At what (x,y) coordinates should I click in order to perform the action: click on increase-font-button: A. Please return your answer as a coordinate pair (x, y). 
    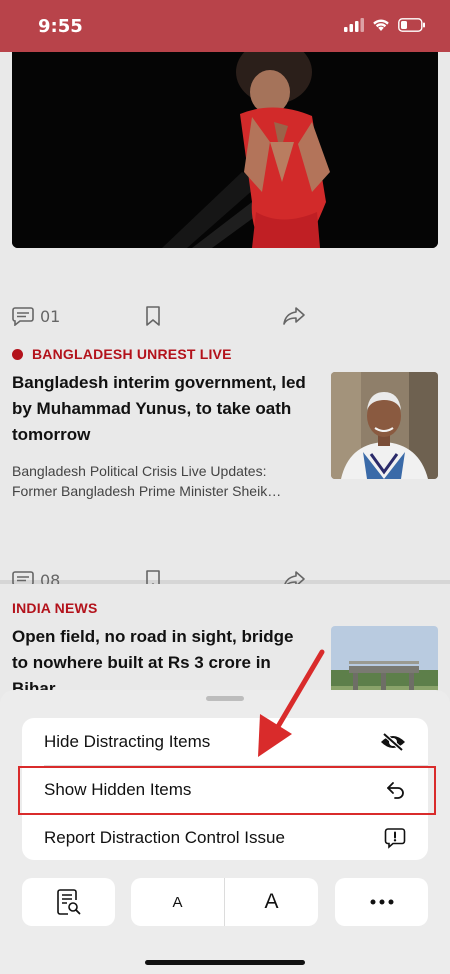
    Looking at the image, I should click on (271, 902).